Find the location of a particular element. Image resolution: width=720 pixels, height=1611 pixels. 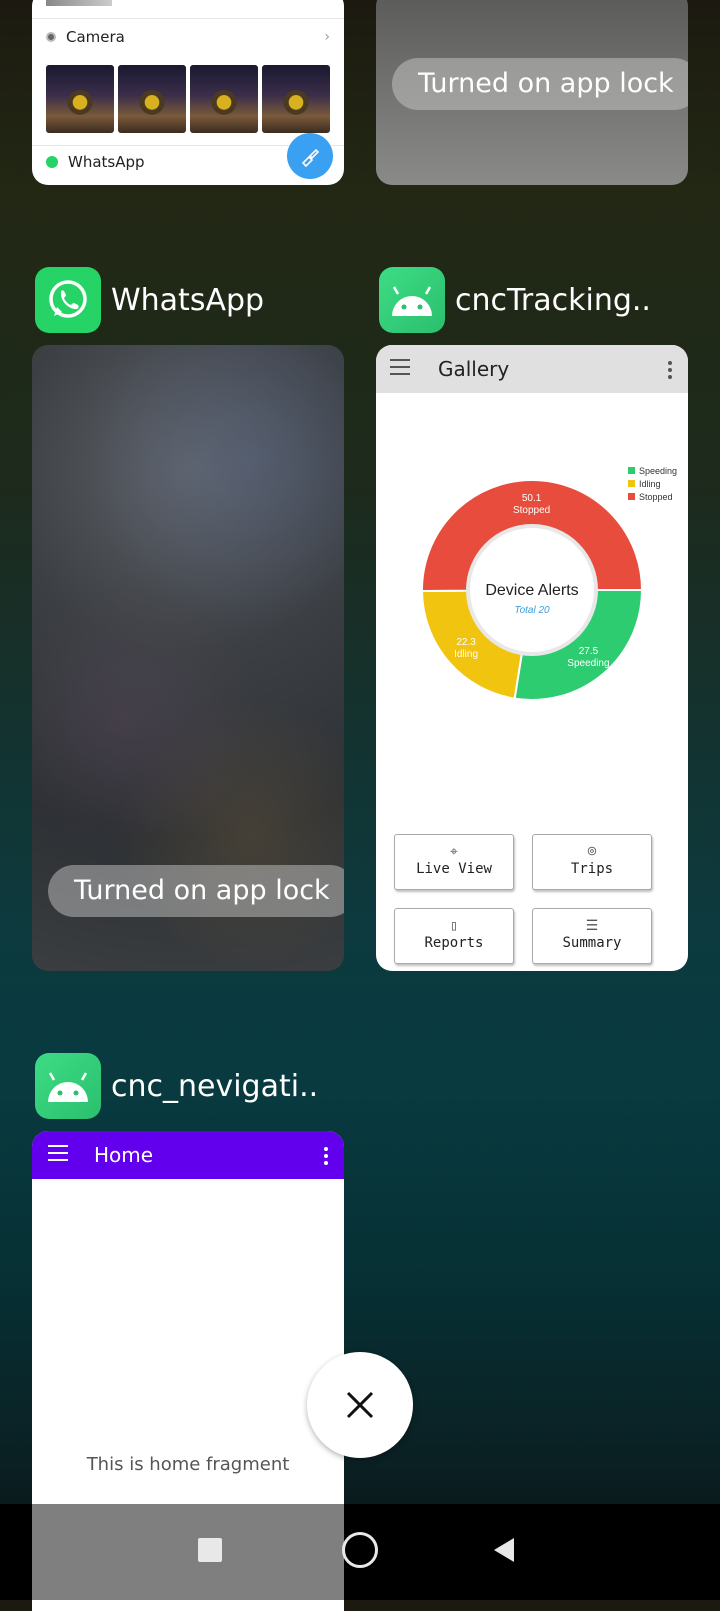

clean-brush-button is located at coordinates (310, 156).